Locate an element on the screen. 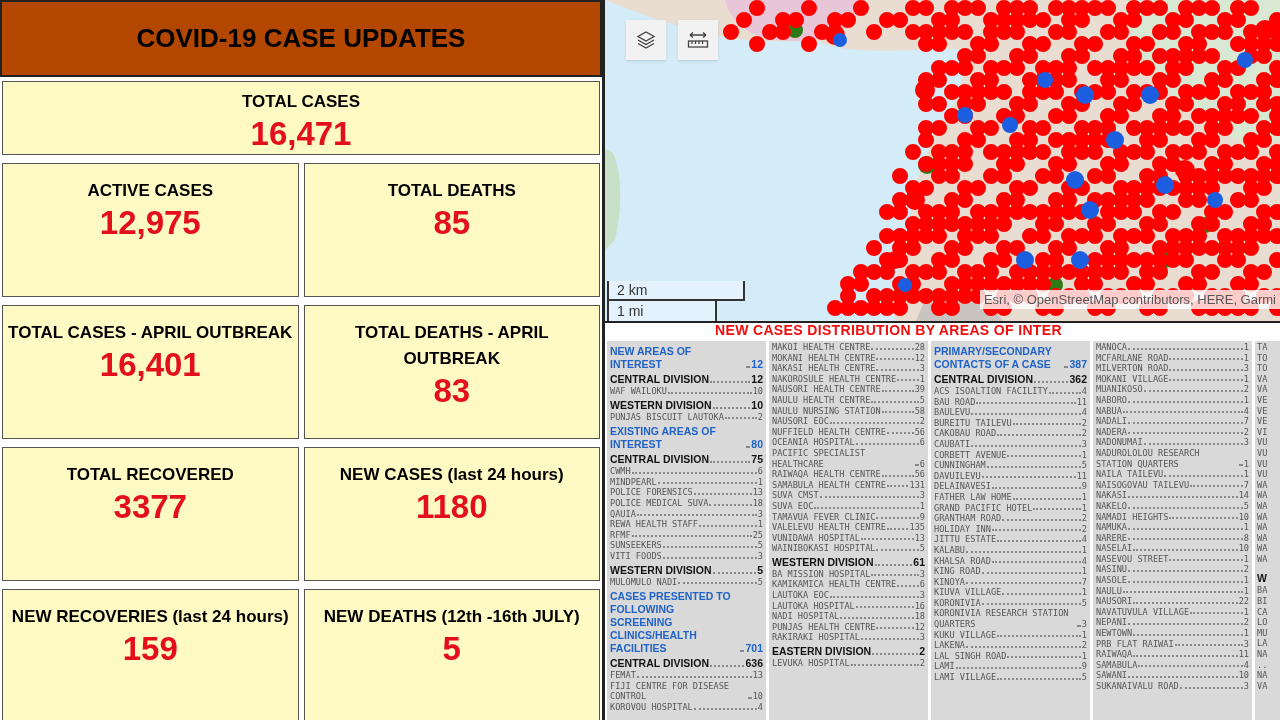 This screenshot has width=1280, height=720. place-name: LAL SINGH ROAD is located at coordinates (970, 656).